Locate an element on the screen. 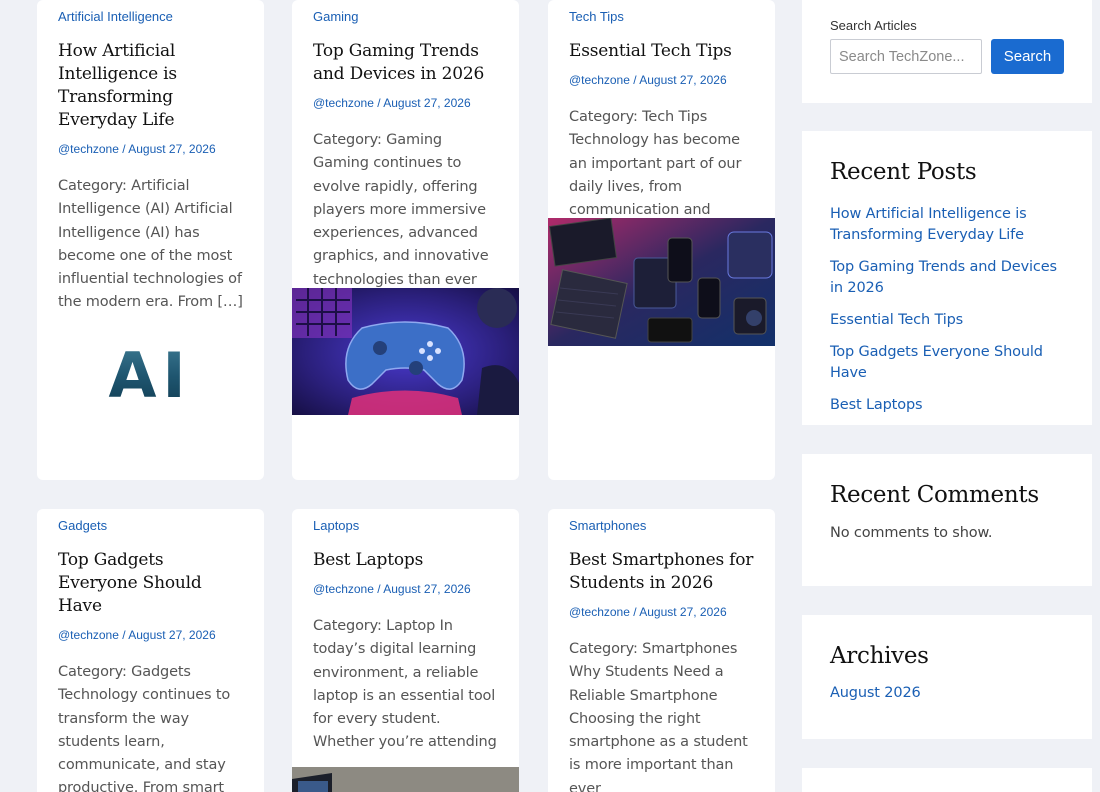  recent-post-link: Top Gadgets Everyone Should Have is located at coordinates (947, 363).